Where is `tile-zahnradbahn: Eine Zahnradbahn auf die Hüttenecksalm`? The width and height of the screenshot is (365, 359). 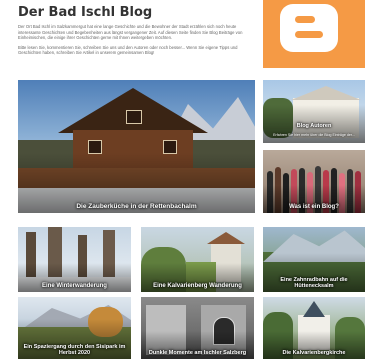
tile-zahnradbahn: Eine Zahnradbahn auf die Hüttenecksalm is located at coordinates (314, 259).